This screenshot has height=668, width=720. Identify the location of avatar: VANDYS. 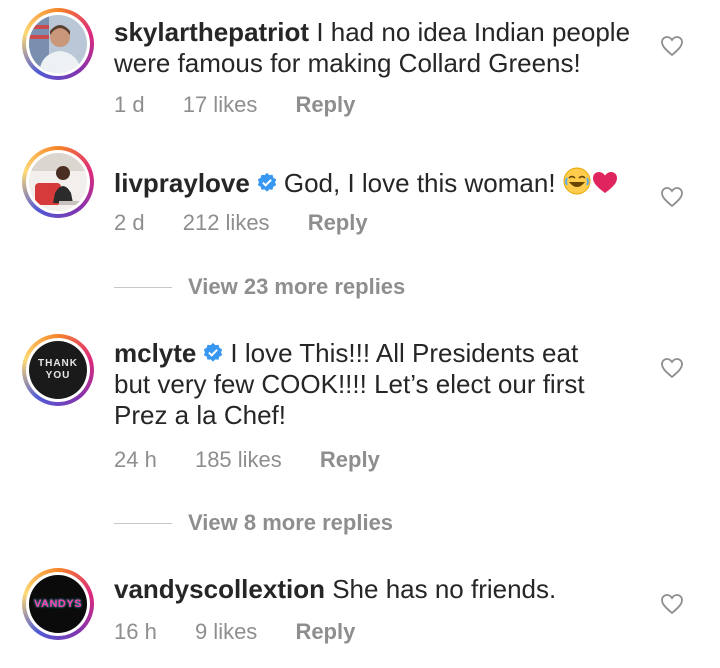
(58, 604).